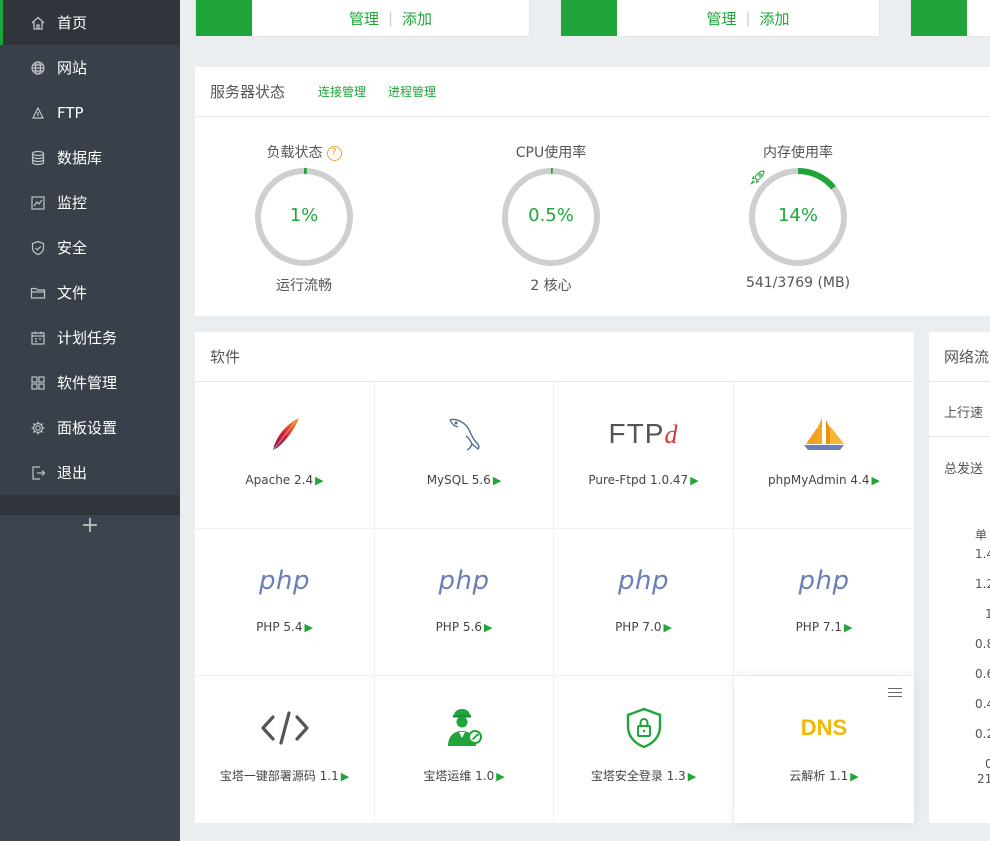  I want to click on database-icon, so click(38, 158).